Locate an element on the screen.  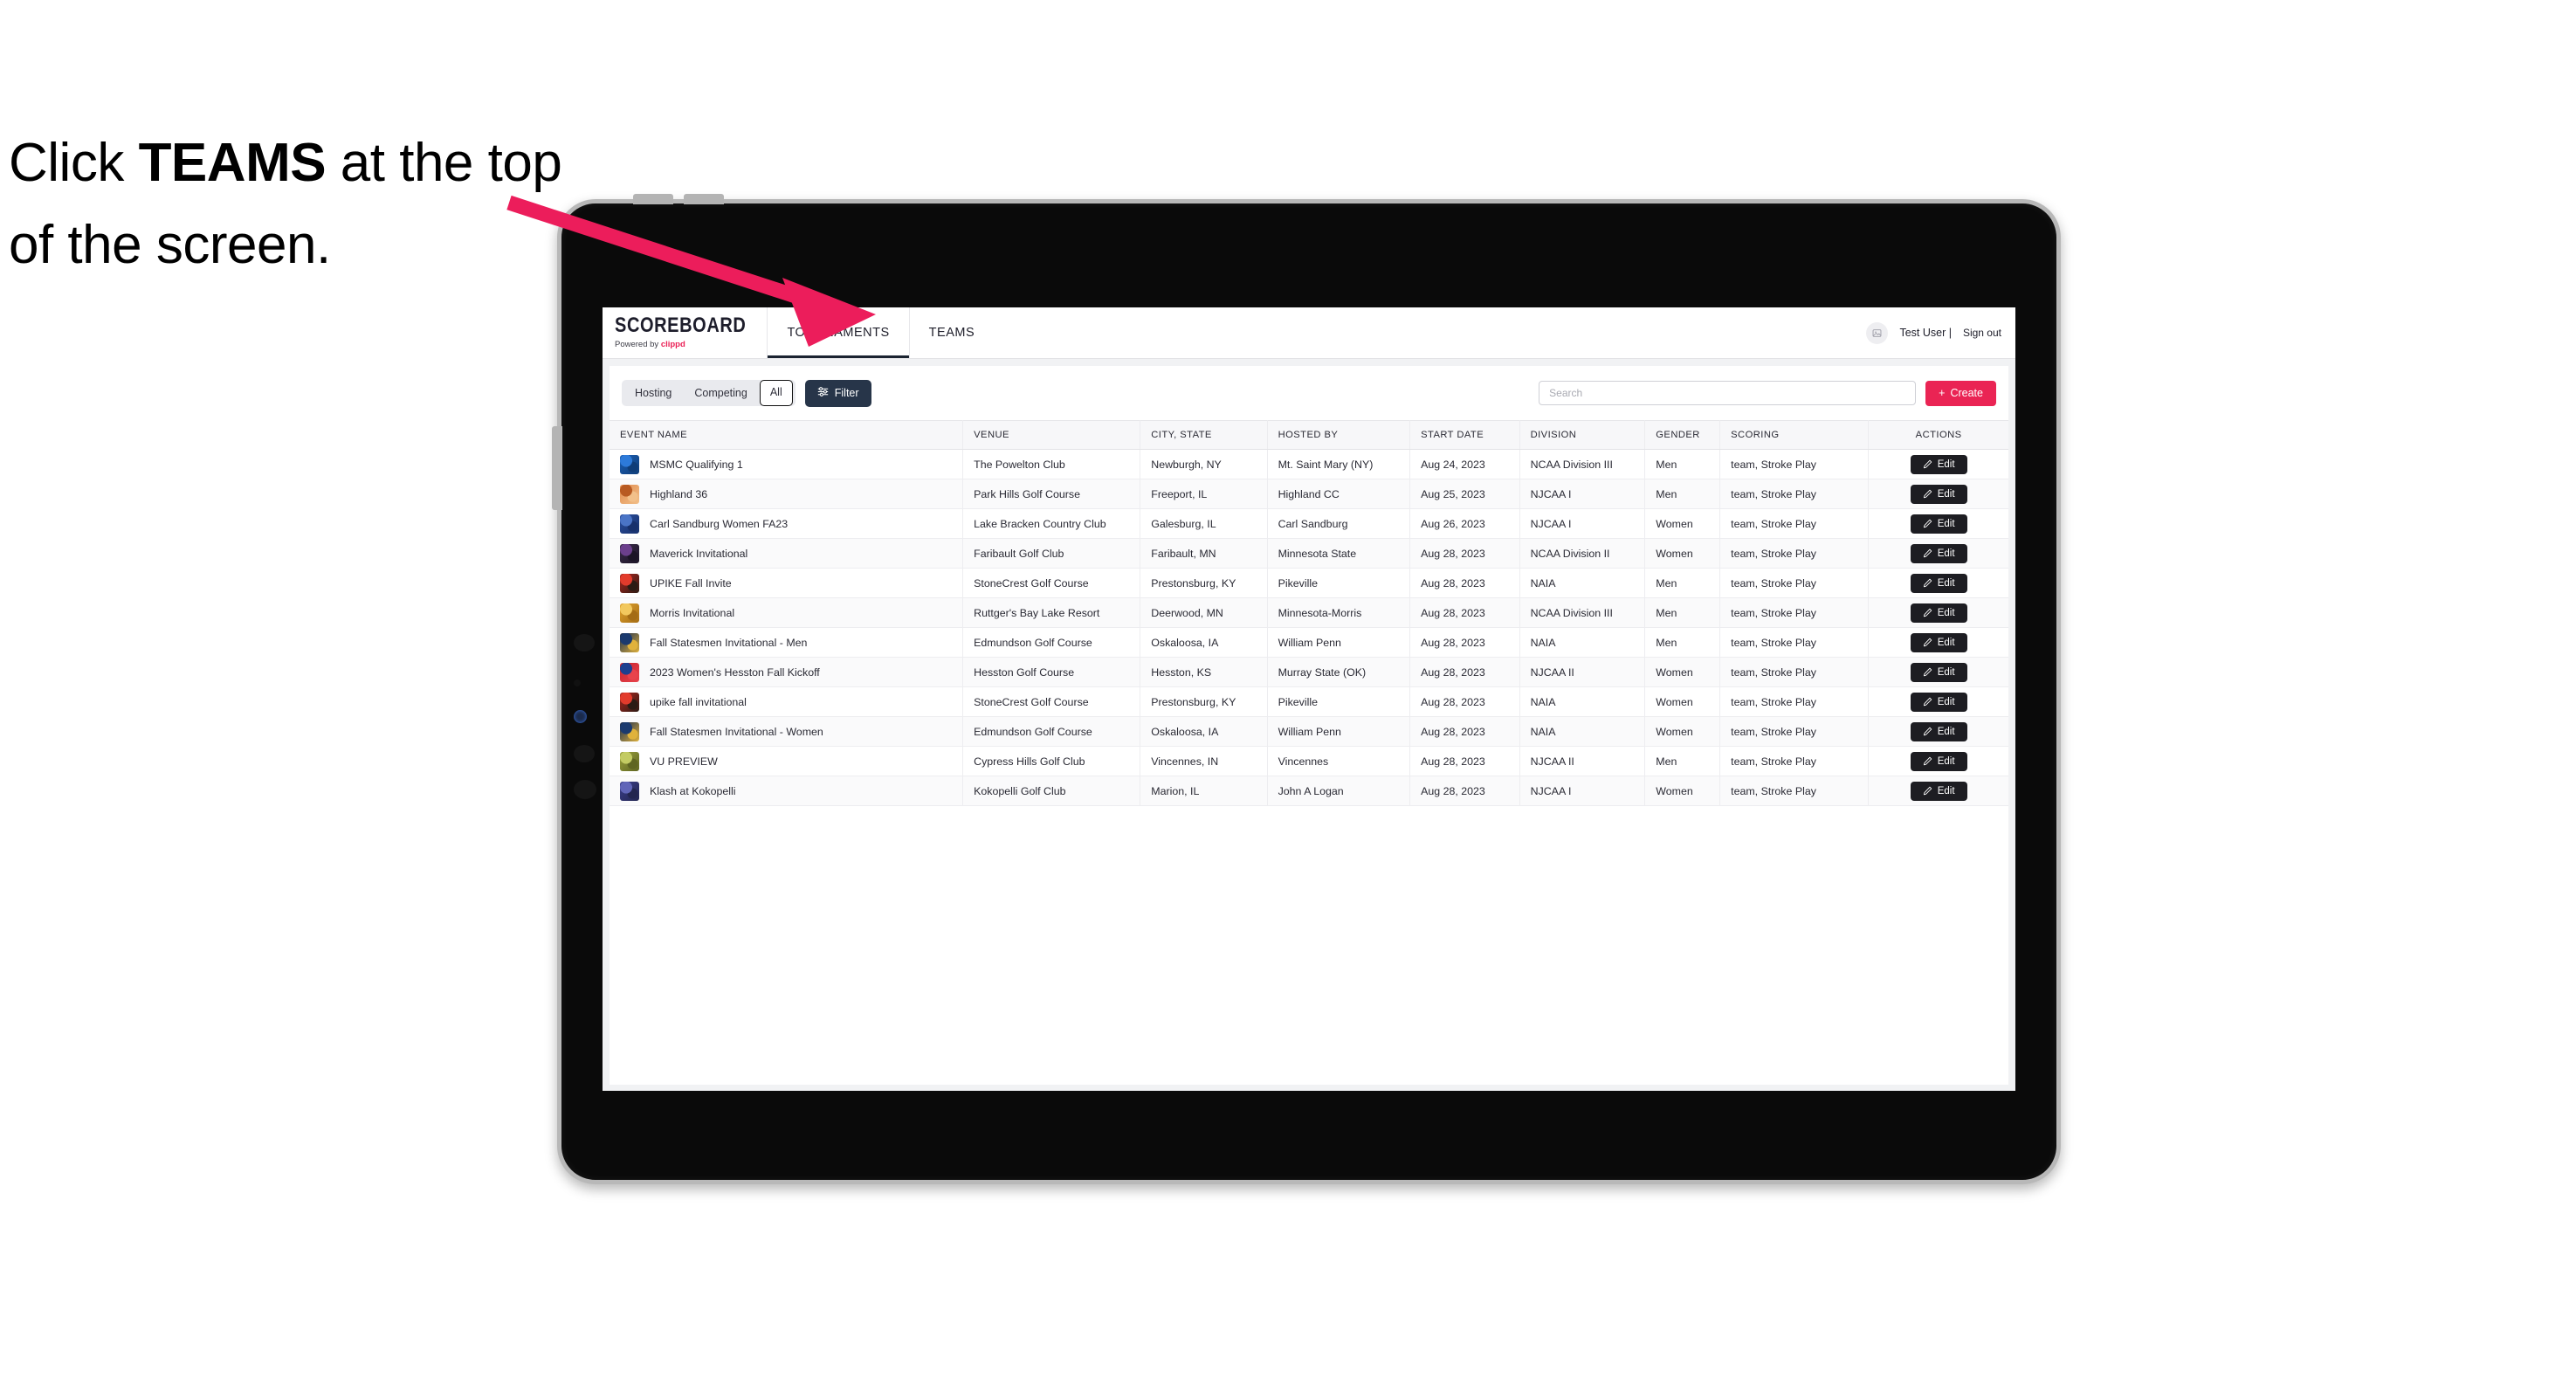
create-button: + Create is located at coordinates (1960, 393).